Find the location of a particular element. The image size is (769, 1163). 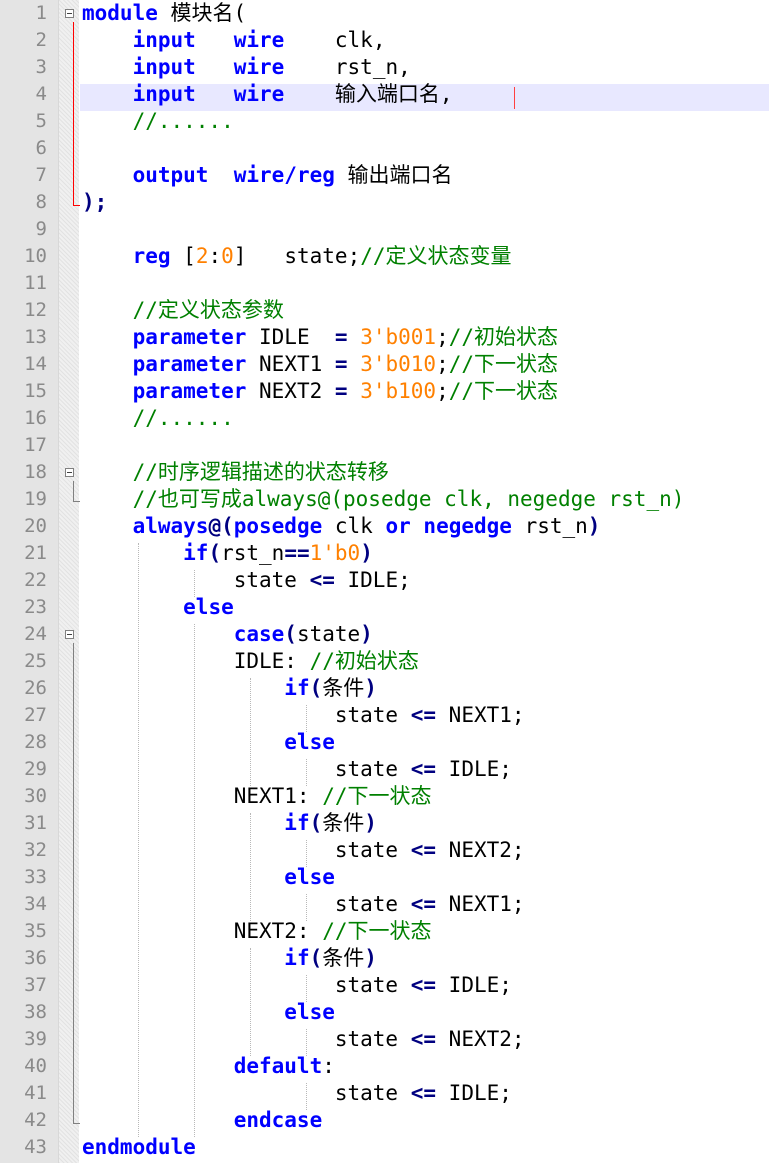

code-line: 43 endmodule is located at coordinates (384, 1147).